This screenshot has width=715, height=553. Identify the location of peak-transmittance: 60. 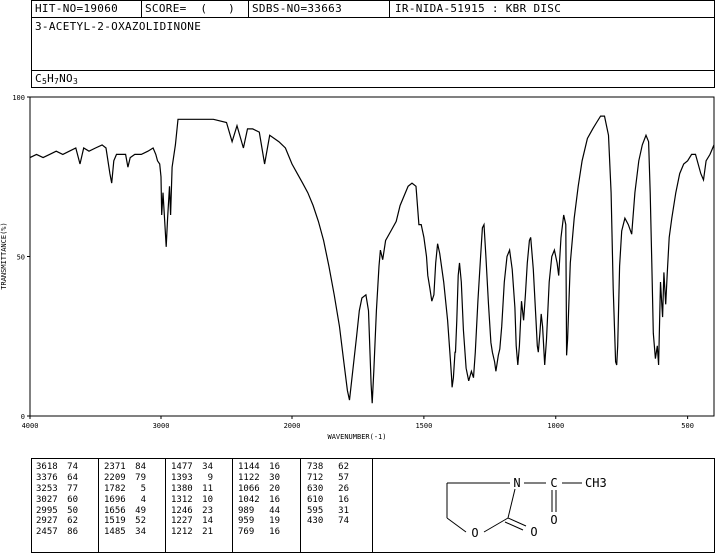
(72, 499).